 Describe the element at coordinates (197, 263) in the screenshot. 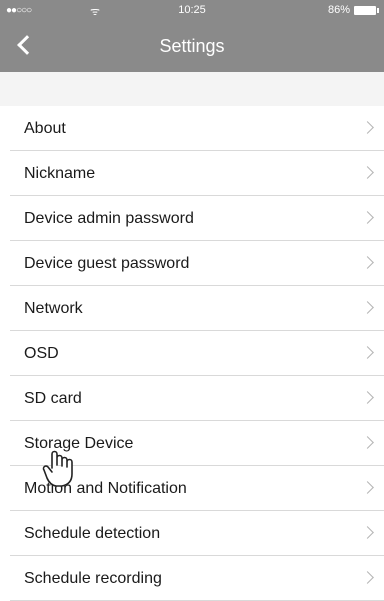

I see `settings-item-device-guest-password: Device guest password` at that location.